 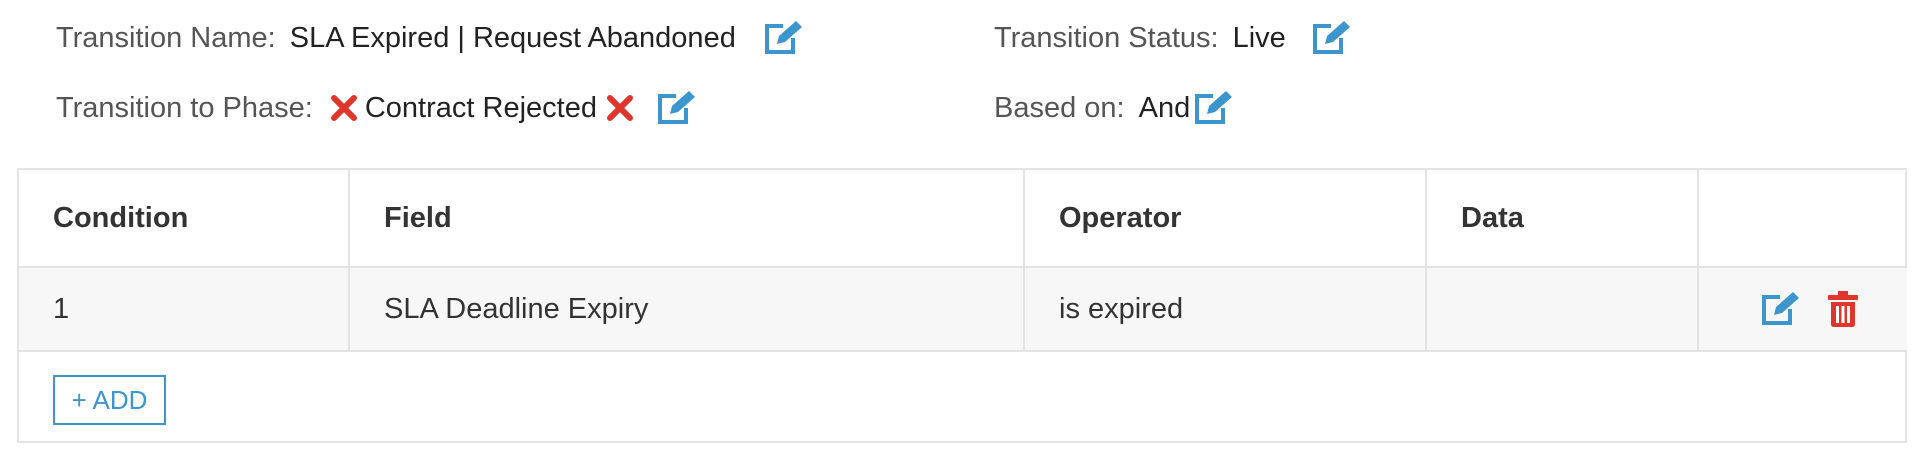 I want to click on edit-transition-phase-button, so click(x=677, y=108).